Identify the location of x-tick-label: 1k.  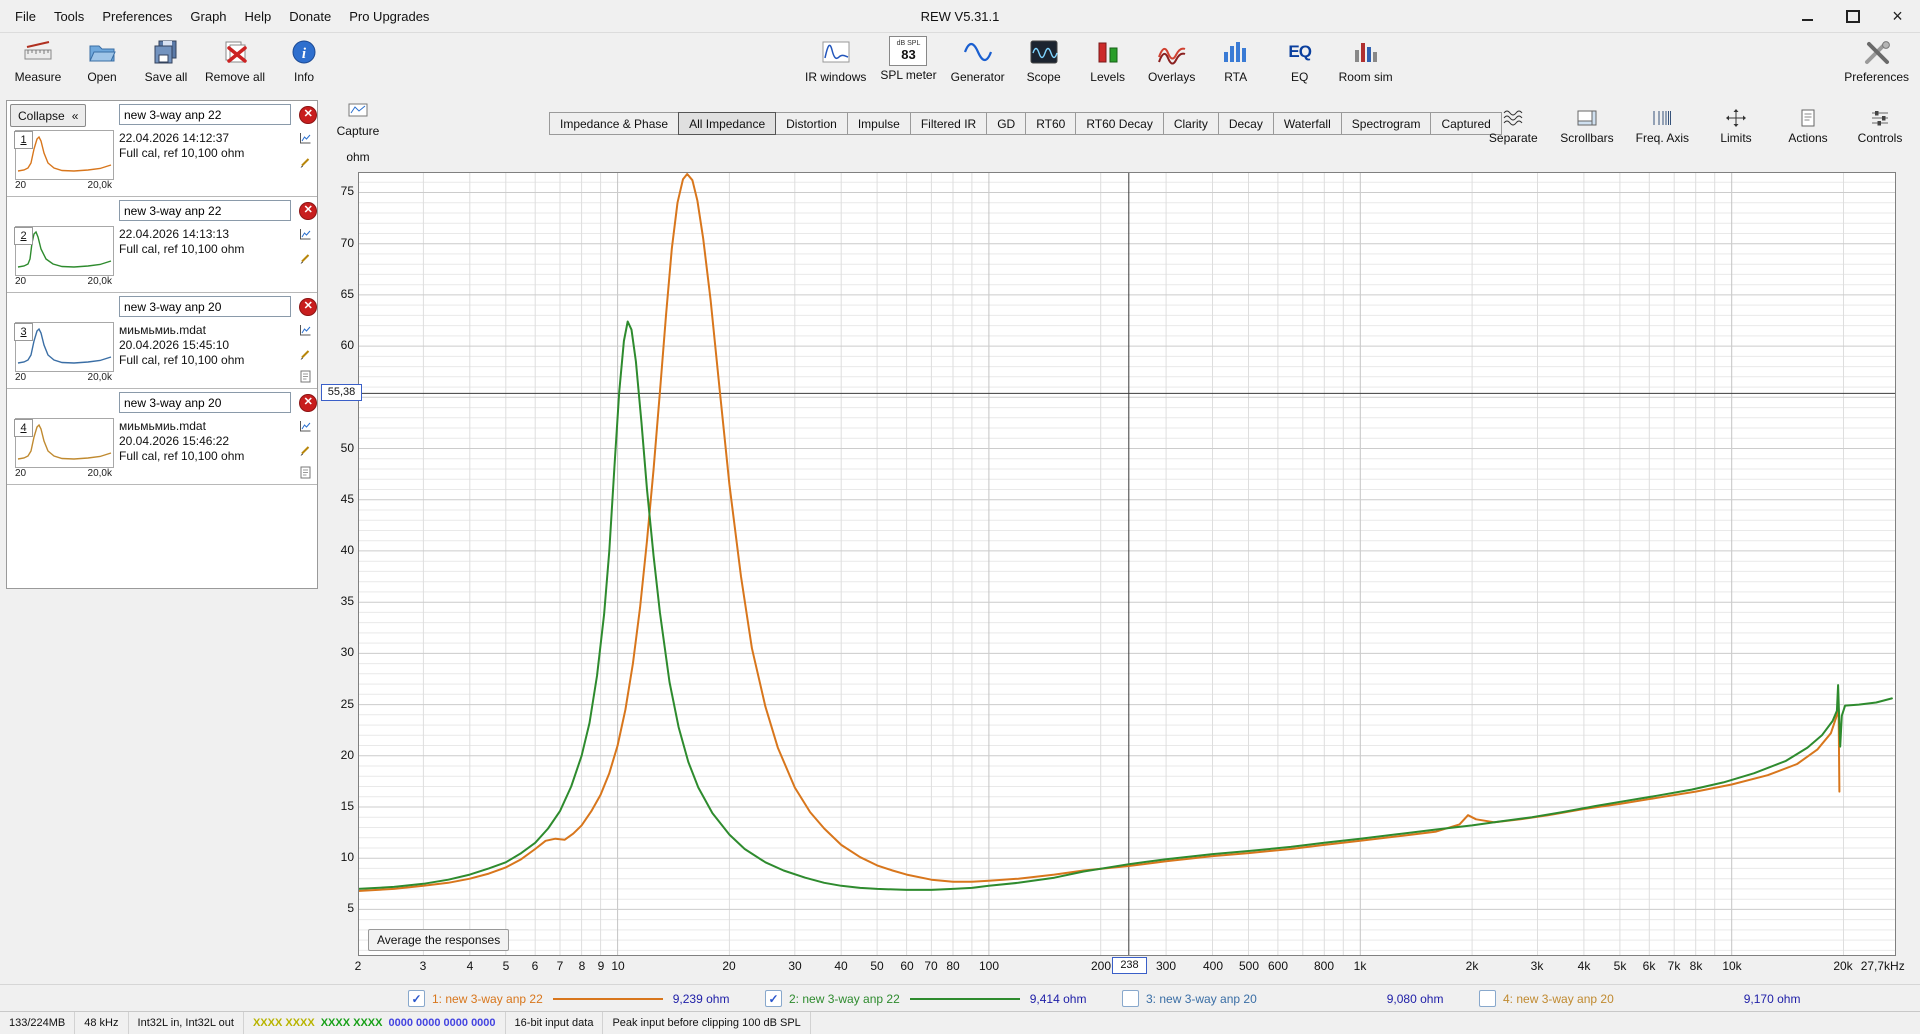
(1360, 966).